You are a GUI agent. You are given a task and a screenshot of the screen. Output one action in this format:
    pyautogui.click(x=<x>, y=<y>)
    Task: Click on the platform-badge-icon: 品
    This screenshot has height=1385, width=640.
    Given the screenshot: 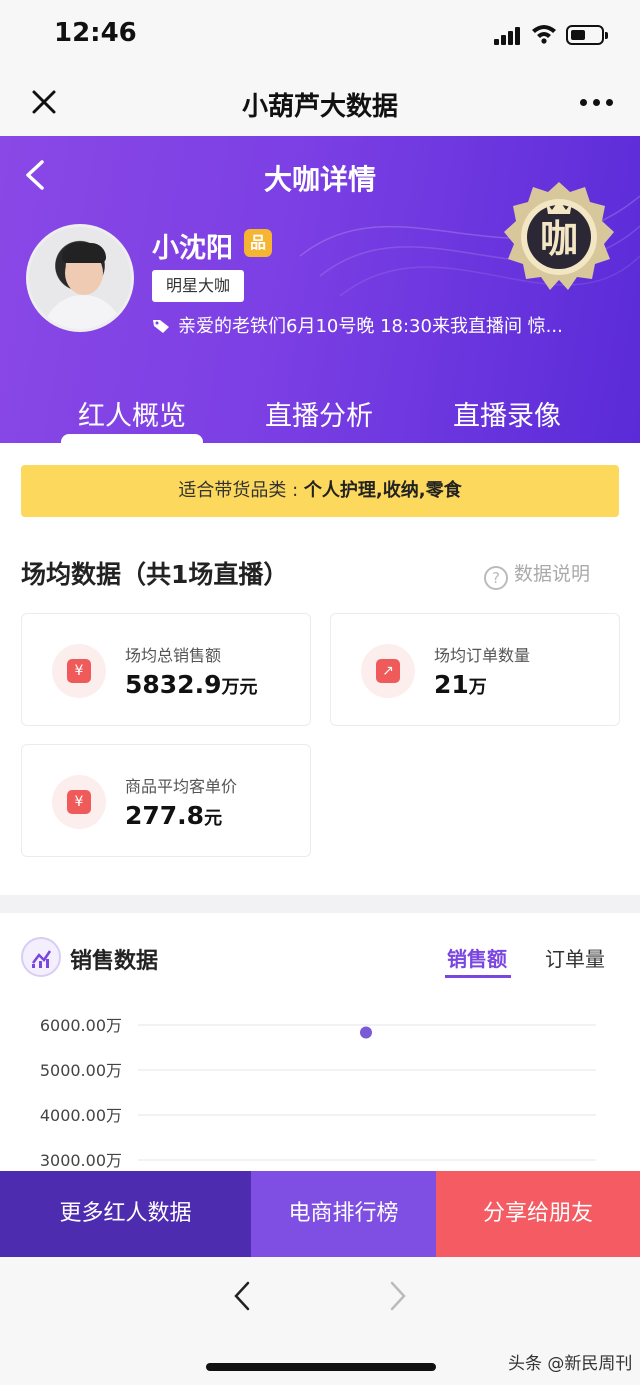 What is the action you would take?
    pyautogui.click(x=258, y=243)
    